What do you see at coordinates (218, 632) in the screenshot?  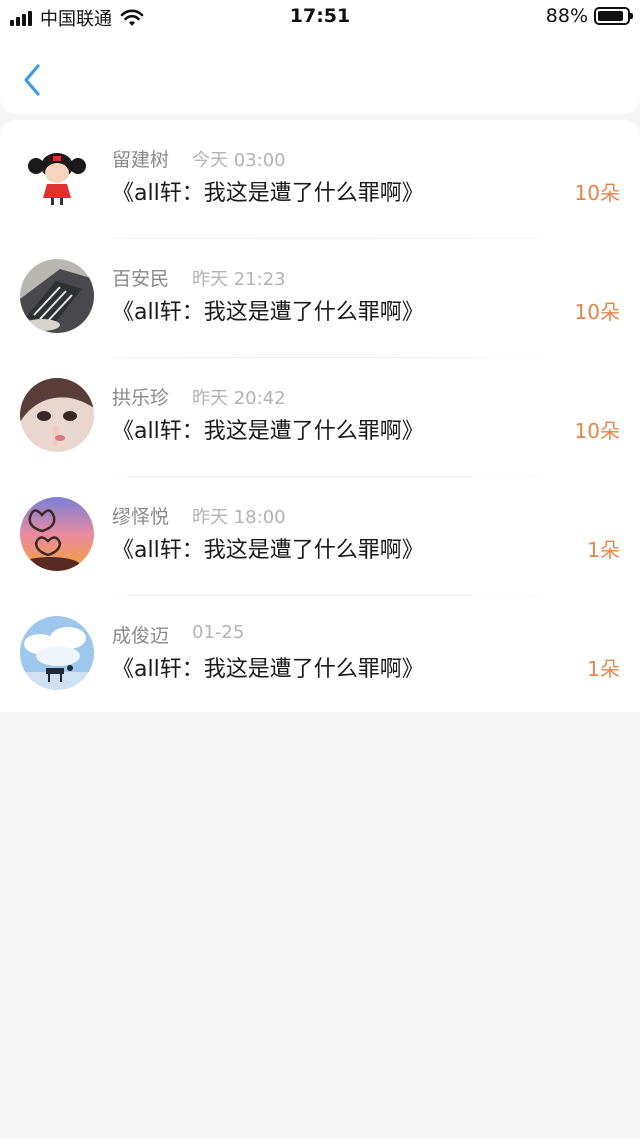 I see `sent-time: 01-25` at bounding box center [218, 632].